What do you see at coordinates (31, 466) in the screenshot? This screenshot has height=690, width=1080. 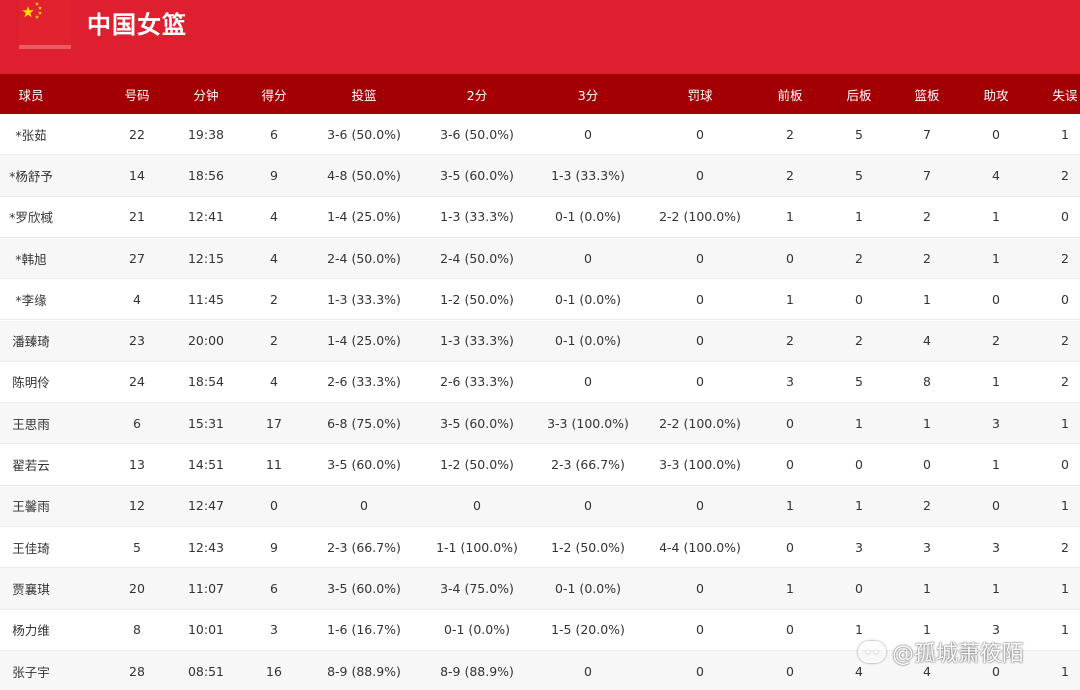 I see `cell-player: 翟若云` at bounding box center [31, 466].